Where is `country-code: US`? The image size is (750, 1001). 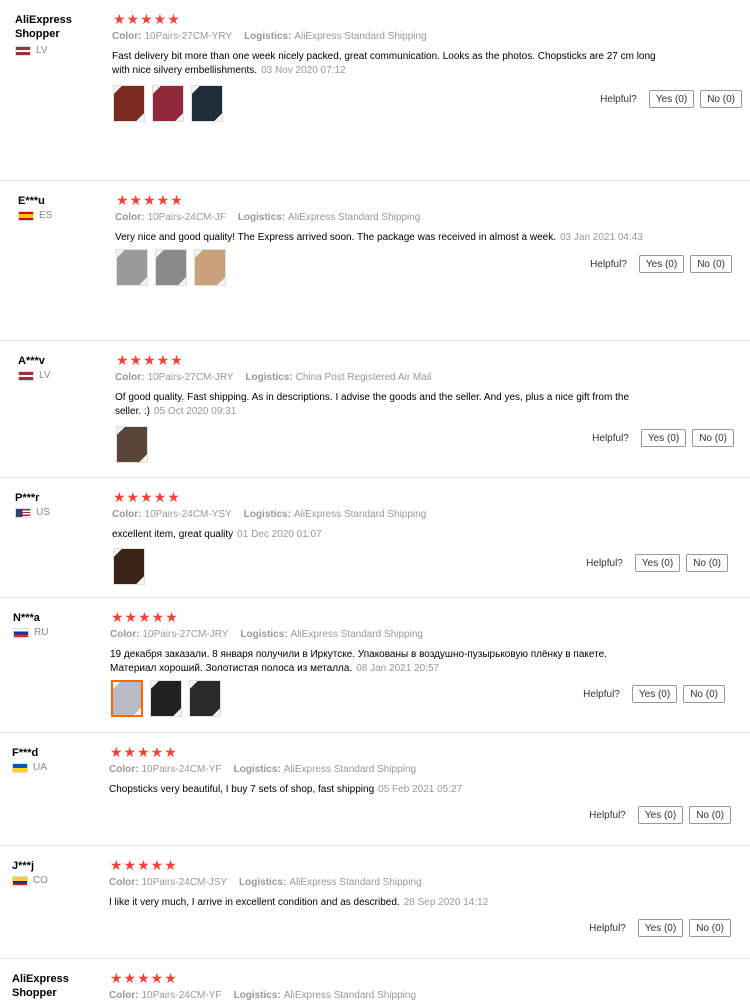
country-code: US is located at coordinates (43, 512).